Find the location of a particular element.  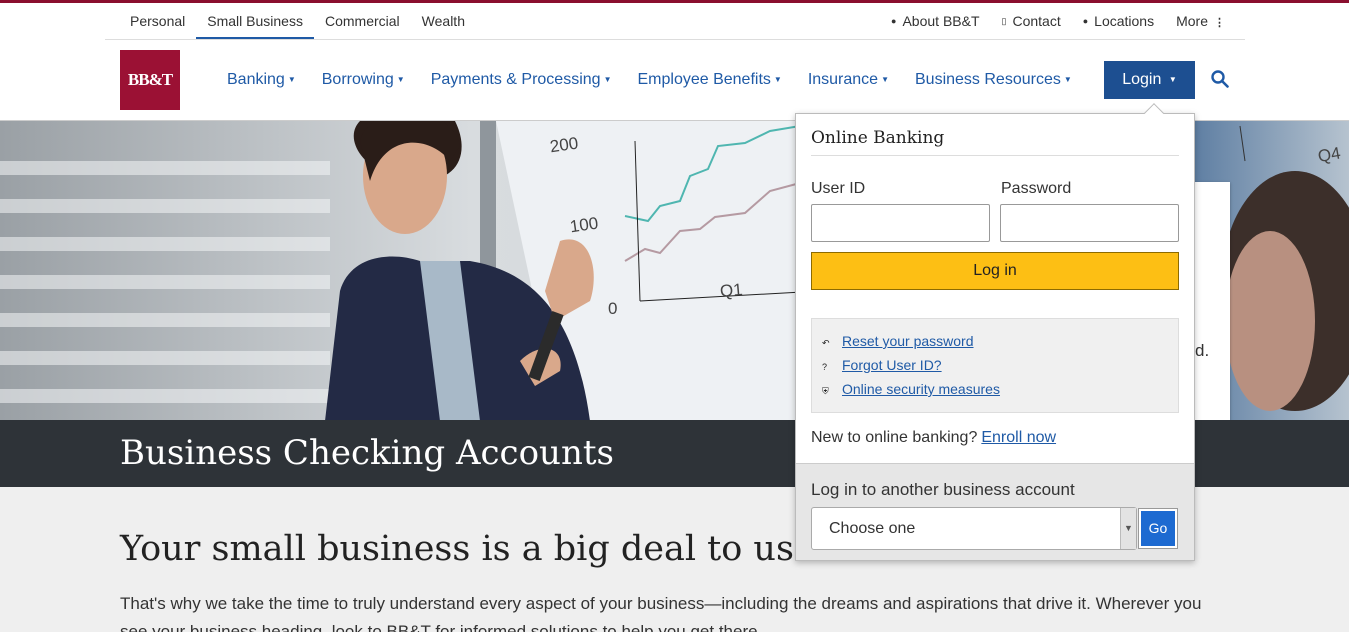

enroll-prompt: New to online banking? Enroll now is located at coordinates (933, 438).